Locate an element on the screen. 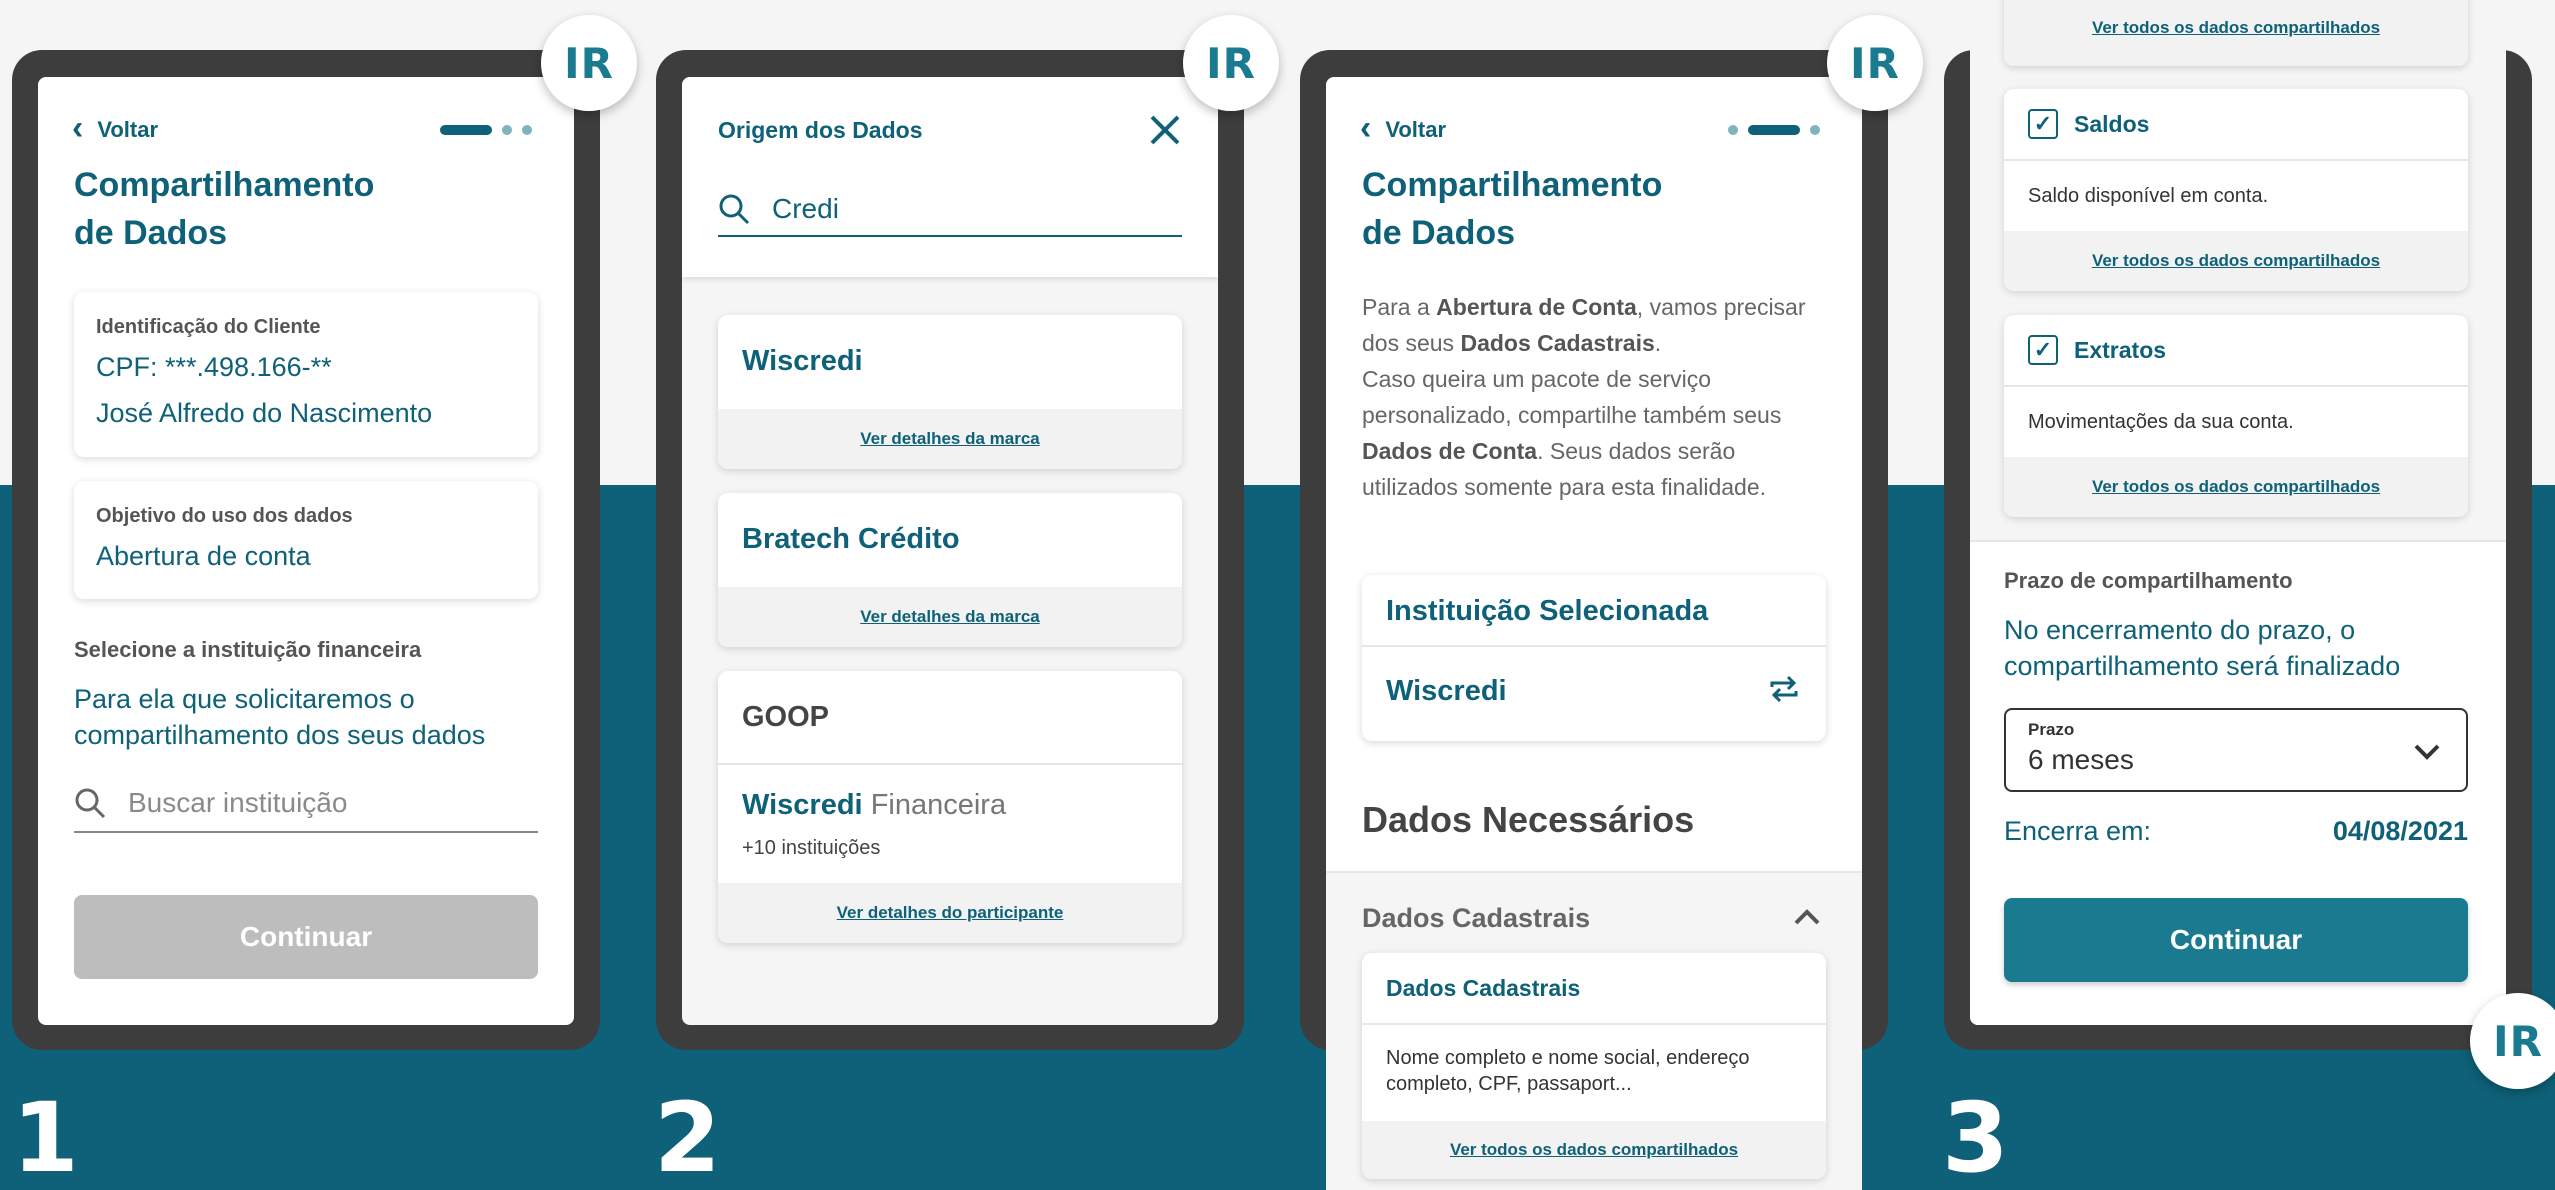 This screenshot has height=1190, width=2555. data-category-header: ✓ Saldos is located at coordinates (2088, 124).